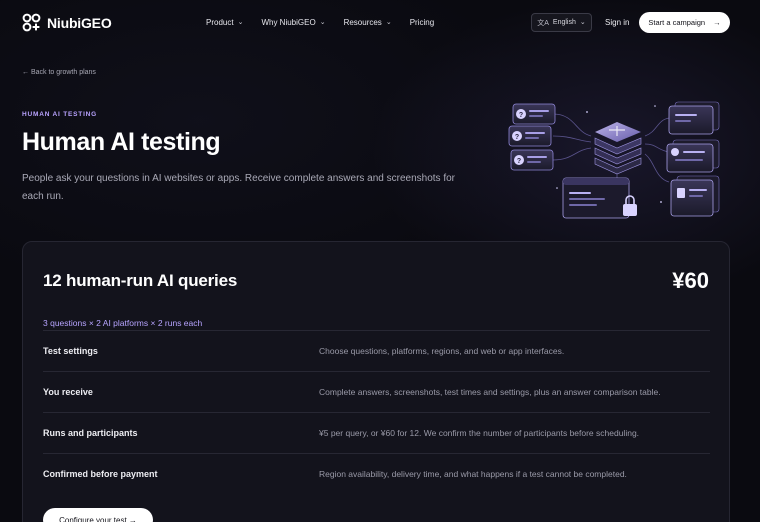 The width and height of the screenshot is (760, 522). Describe the element at coordinates (362, 22) in the screenshot. I see `nav-item-label: Resources` at that location.